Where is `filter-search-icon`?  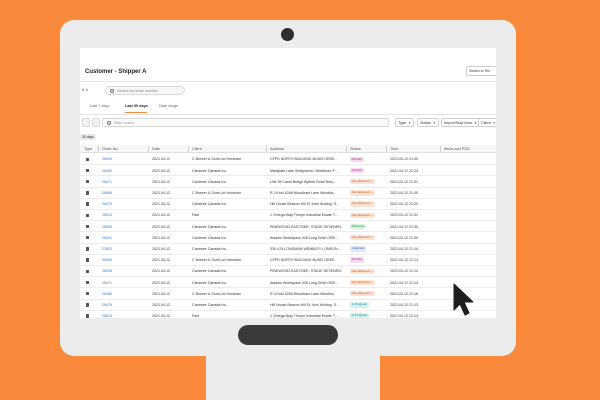 filter-search-icon is located at coordinates (109, 123).